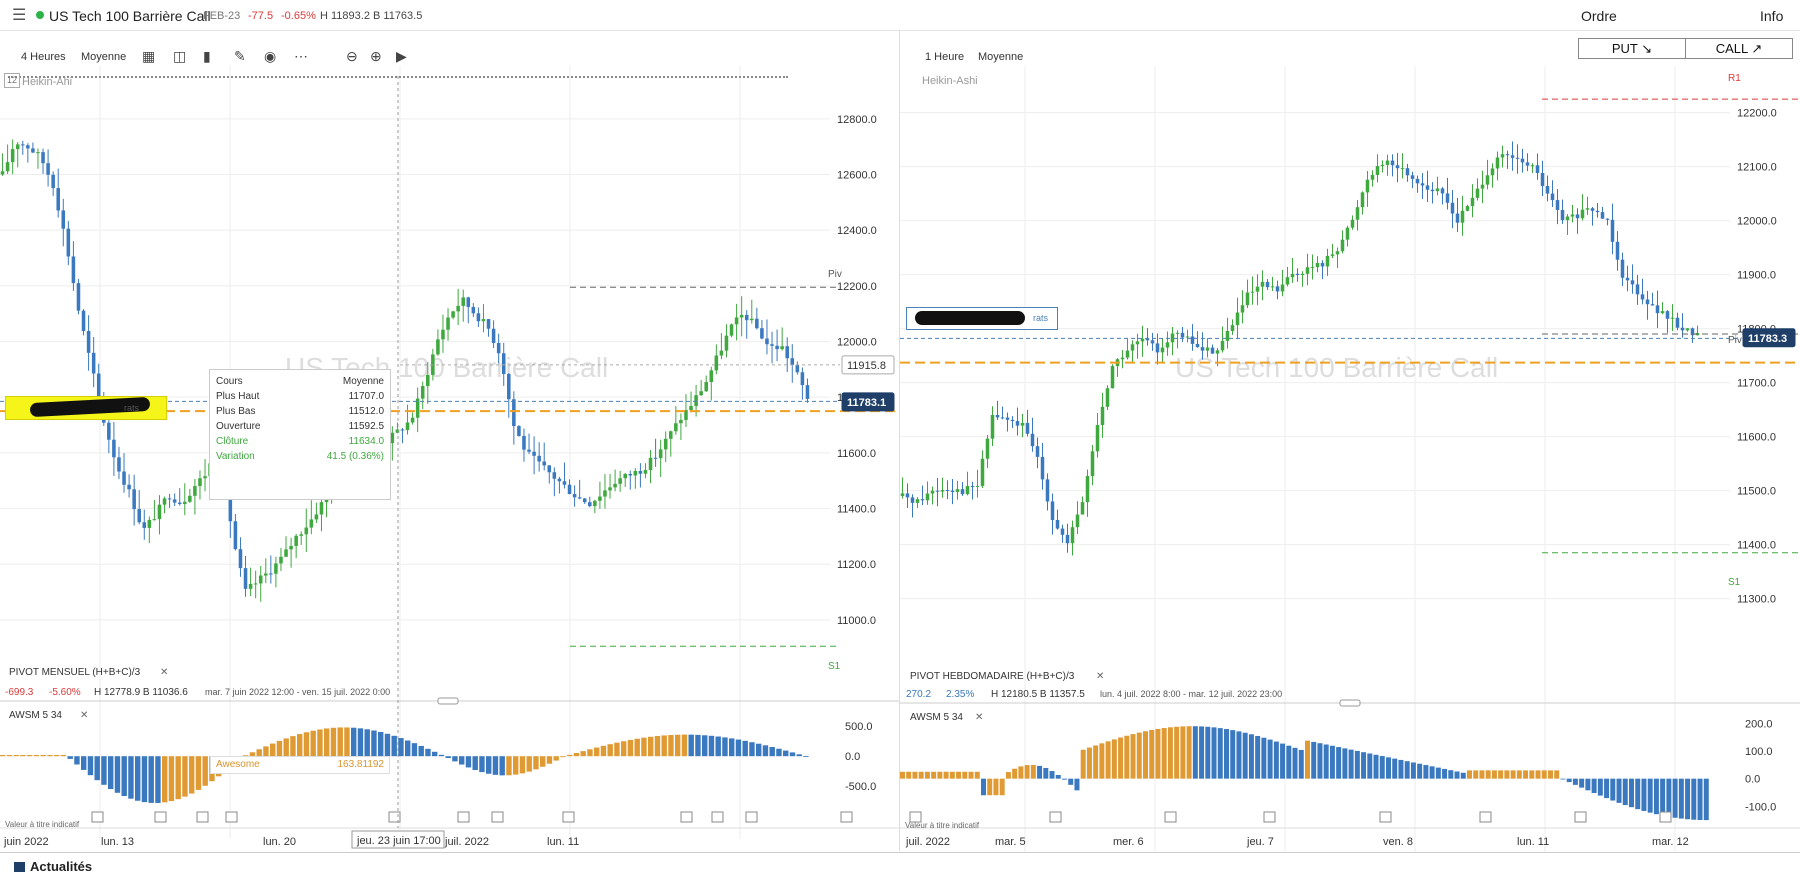 Image resolution: width=1800 pixels, height=882 pixels. Describe the element at coordinates (240, 56) in the screenshot. I see `draw-icon: ✎` at that location.